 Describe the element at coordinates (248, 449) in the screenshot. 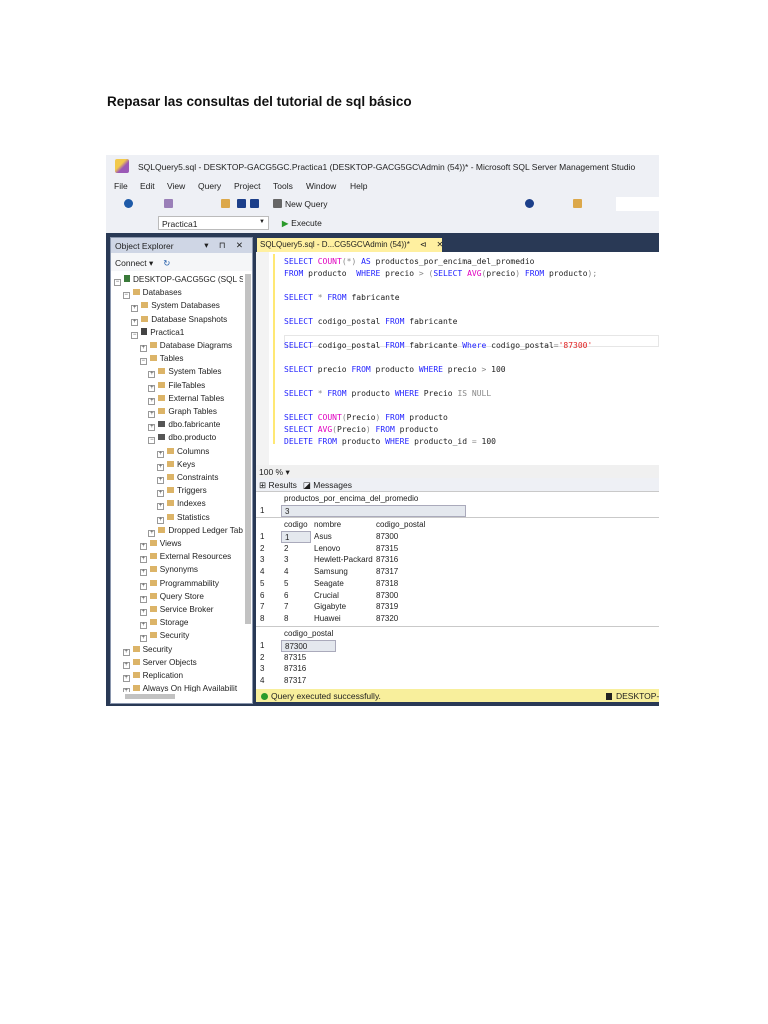

I see `vertical-scrollbar` at that location.